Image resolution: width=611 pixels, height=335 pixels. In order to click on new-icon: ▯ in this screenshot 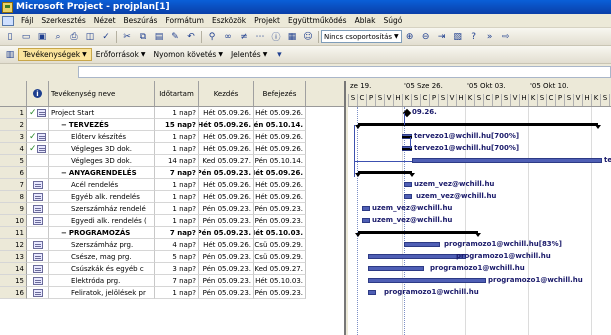, I will do `click(10, 37)`.